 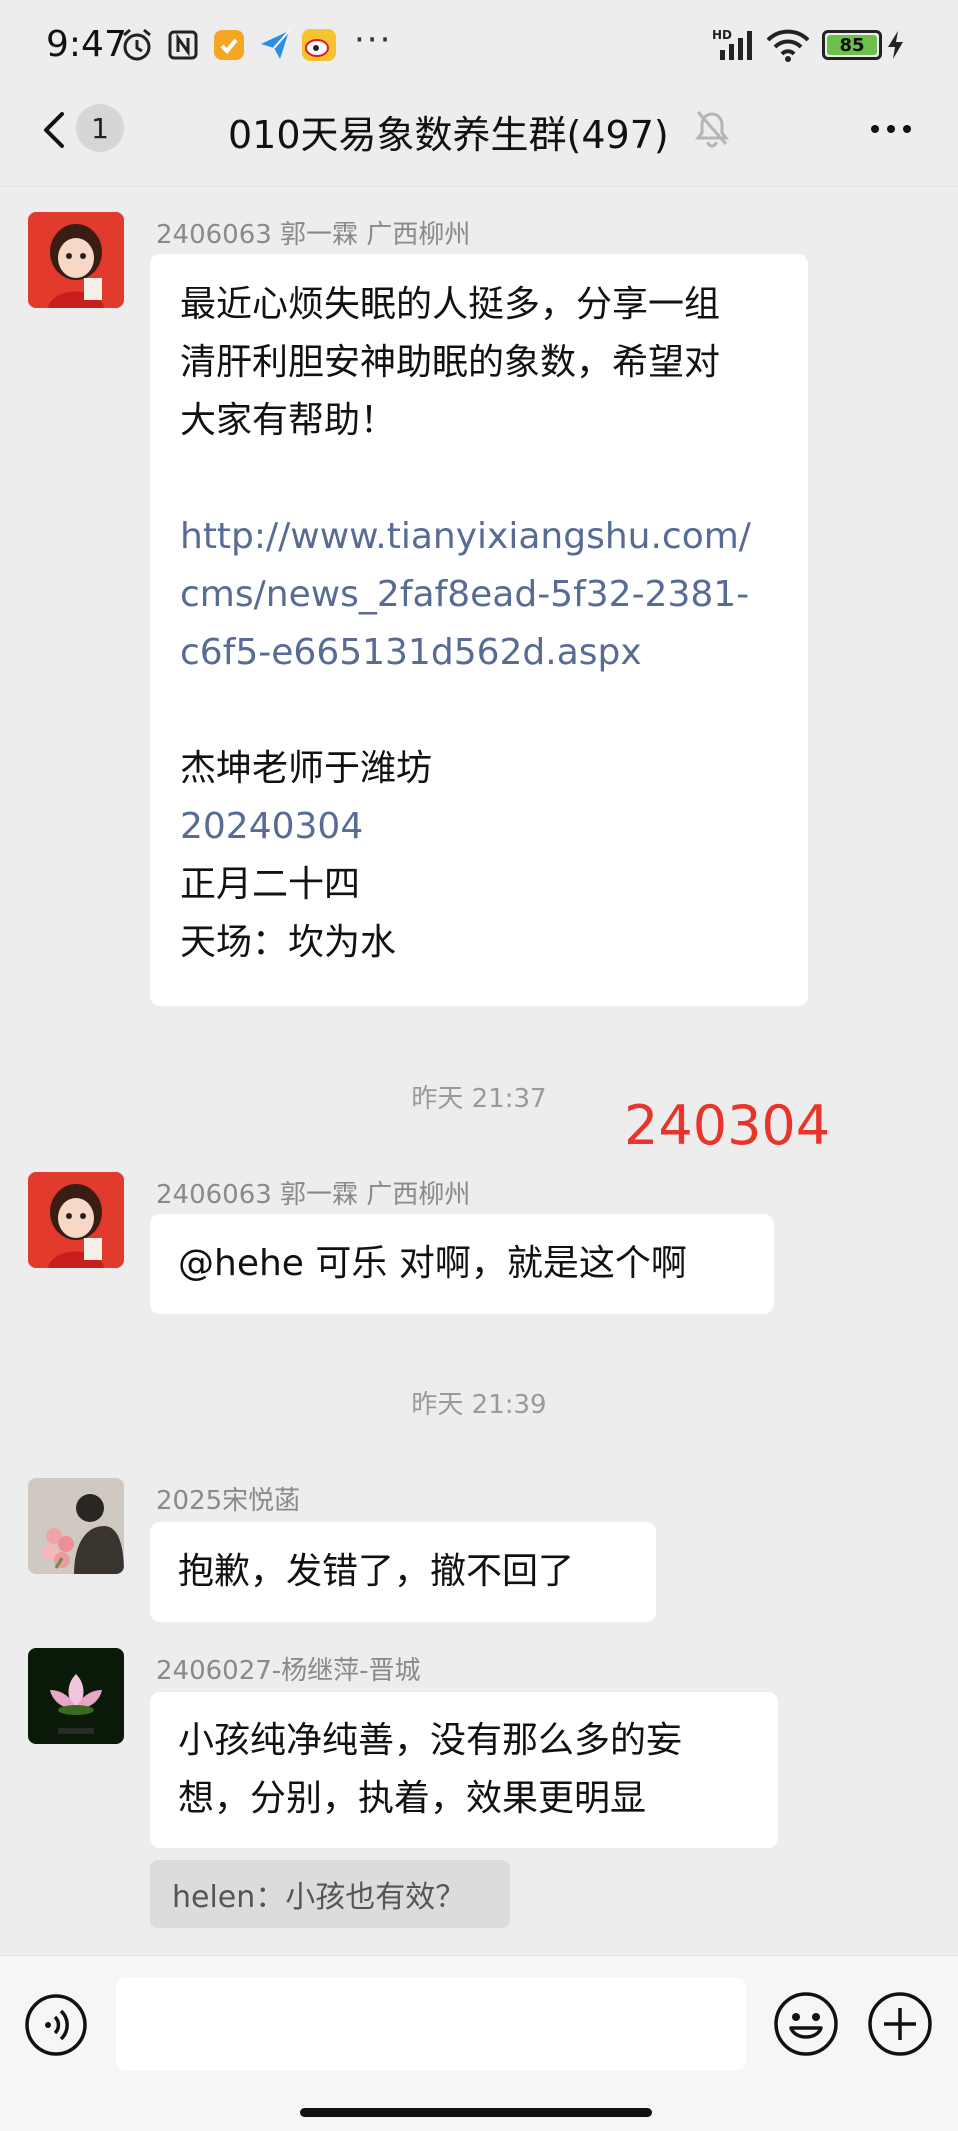 I want to click on message-bubble: 抱歉，发错了，撤不回了, so click(x=403, y=1572).